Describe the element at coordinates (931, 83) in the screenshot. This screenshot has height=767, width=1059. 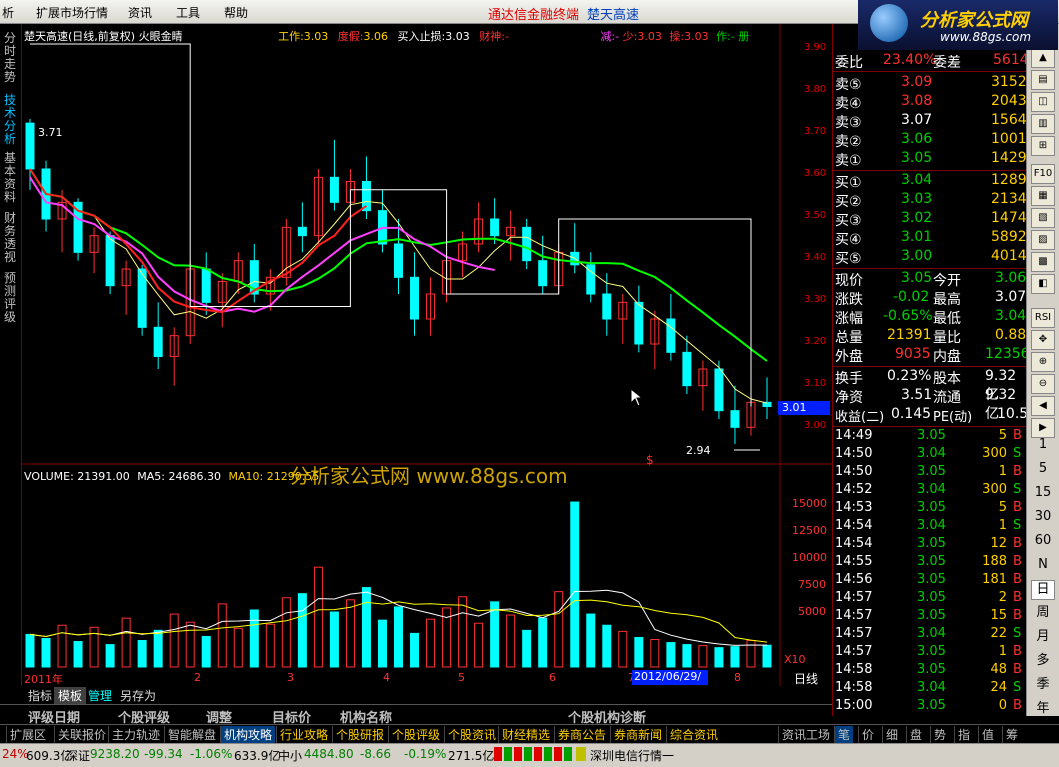
I see `ask-row-5: 卖⑤ 3.09 3152` at that location.